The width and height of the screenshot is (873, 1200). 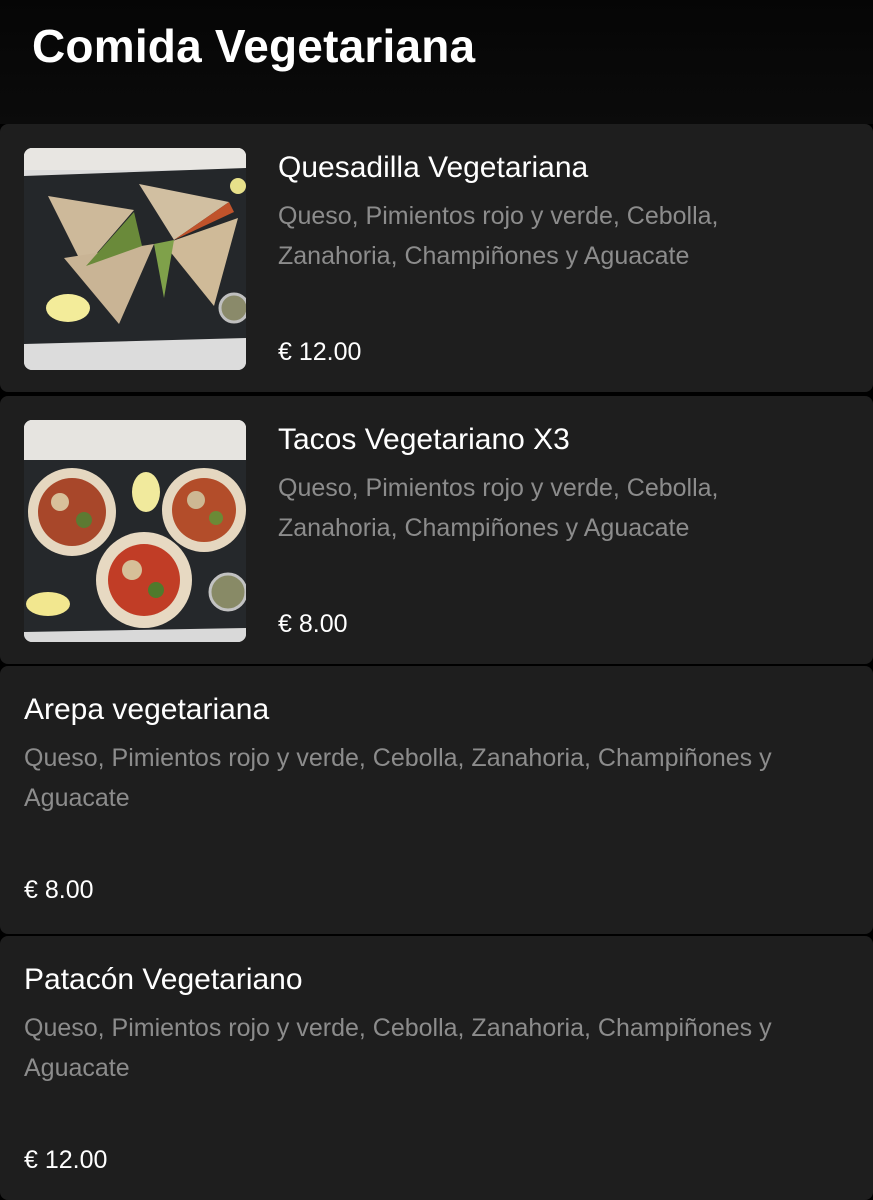 What do you see at coordinates (163, 979) in the screenshot?
I see `item-name: Patacón Vegetariano` at bounding box center [163, 979].